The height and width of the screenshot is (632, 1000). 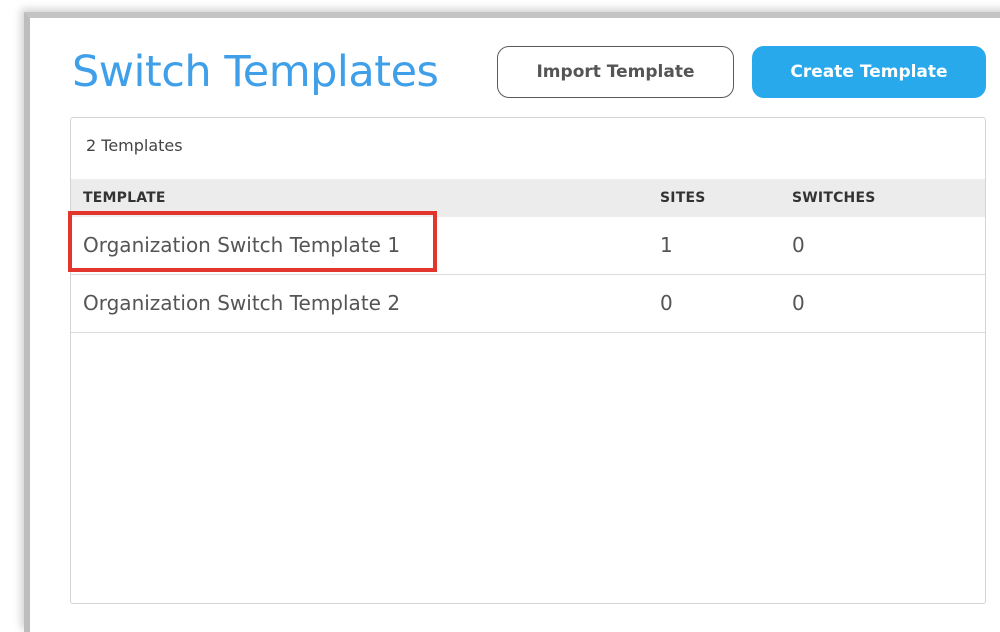 I want to click on sites-count-cell: 0, so click(x=666, y=303).